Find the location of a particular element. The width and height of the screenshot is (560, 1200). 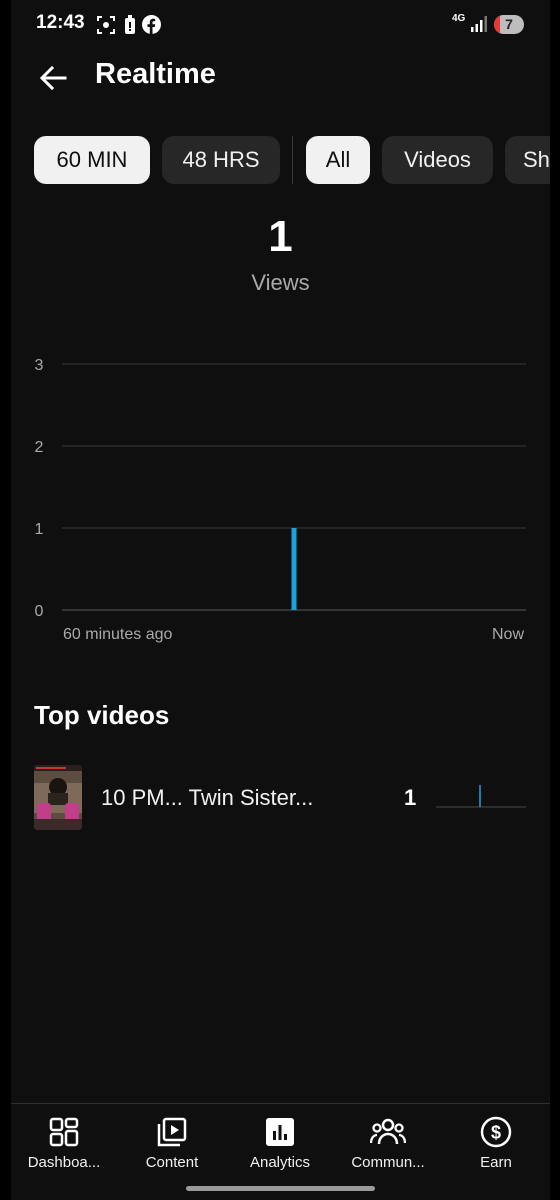

views-label: Views is located at coordinates (280, 282).